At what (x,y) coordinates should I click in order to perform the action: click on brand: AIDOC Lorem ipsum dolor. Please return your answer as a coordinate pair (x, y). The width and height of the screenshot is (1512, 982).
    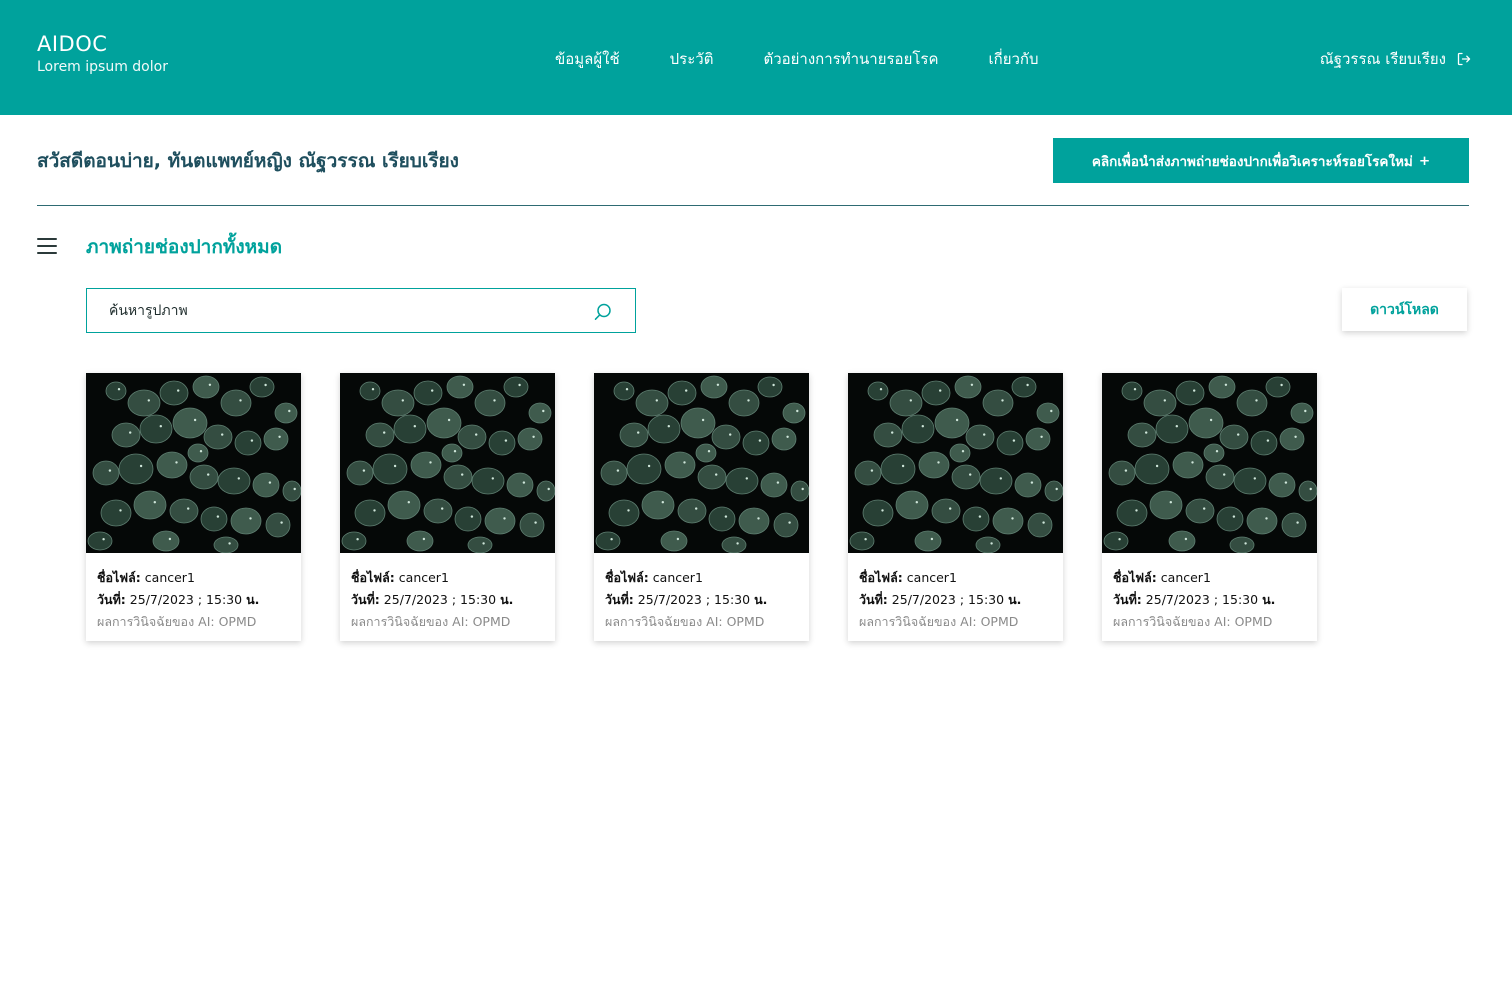
    Looking at the image, I should click on (102, 54).